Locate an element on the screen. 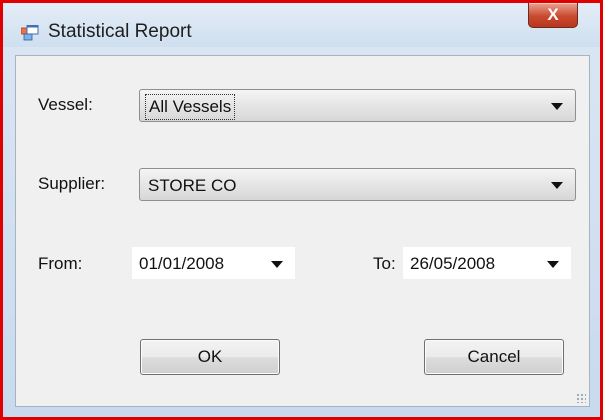 This screenshot has width=603, height=420. close-button: X is located at coordinates (553, 15).